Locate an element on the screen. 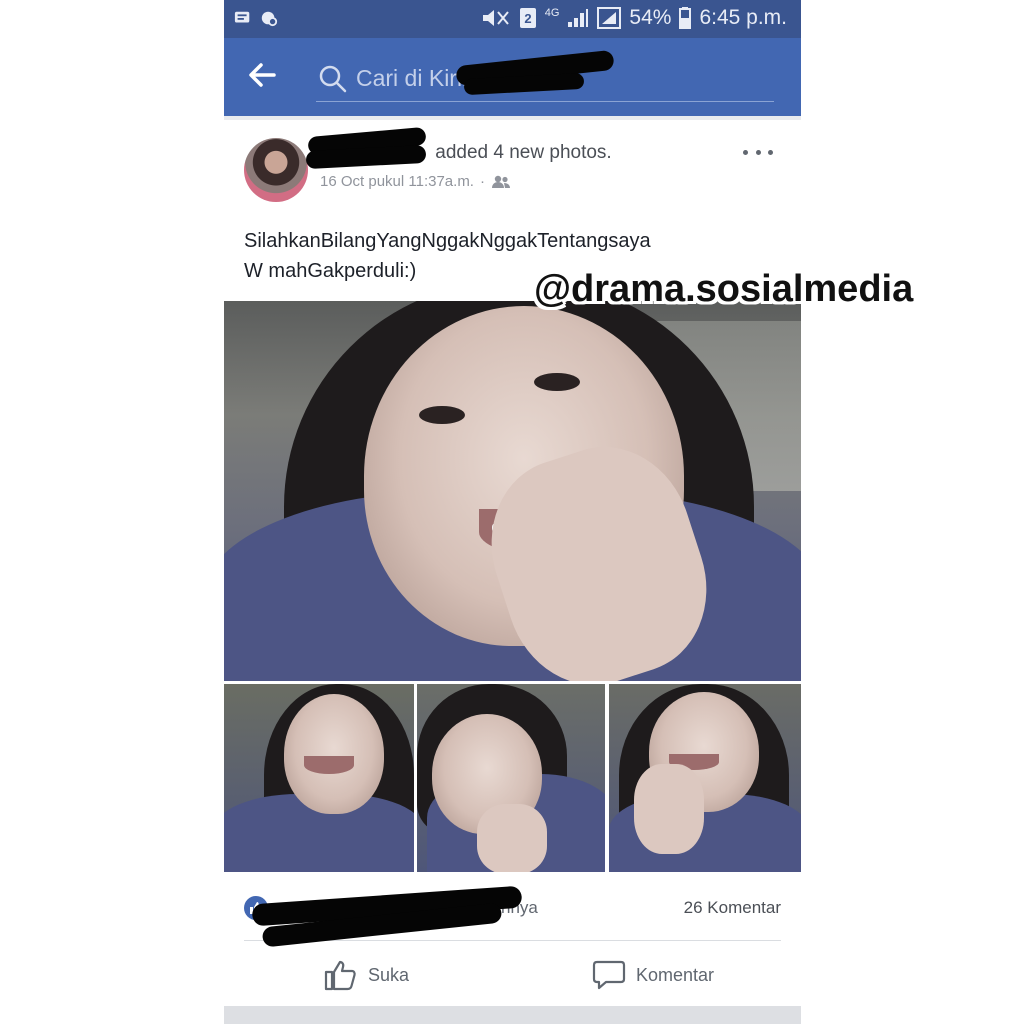  settings-notification-icon is located at coordinates (269, 19).